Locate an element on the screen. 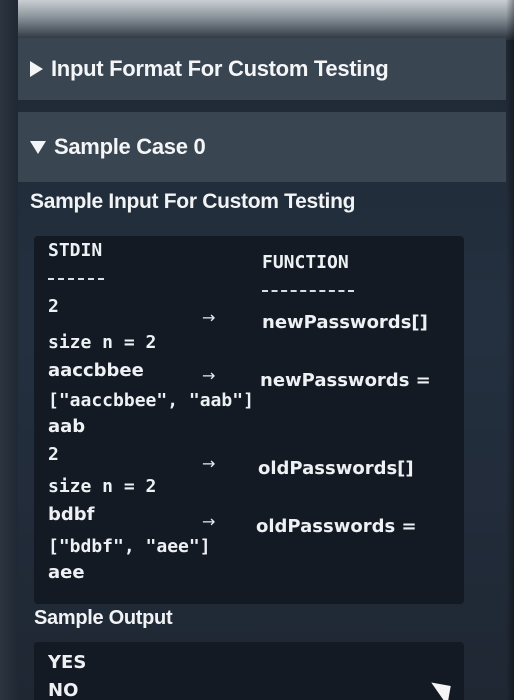 The image size is (514, 700). input-line-7: size n = 2 is located at coordinates (102, 486).